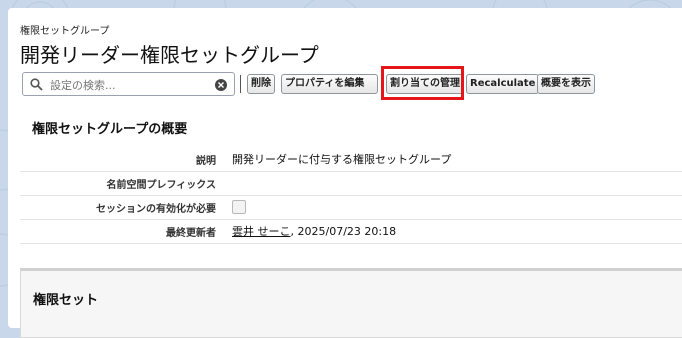 This screenshot has height=338, width=682. I want to click on description-label: 説明, so click(206, 161).